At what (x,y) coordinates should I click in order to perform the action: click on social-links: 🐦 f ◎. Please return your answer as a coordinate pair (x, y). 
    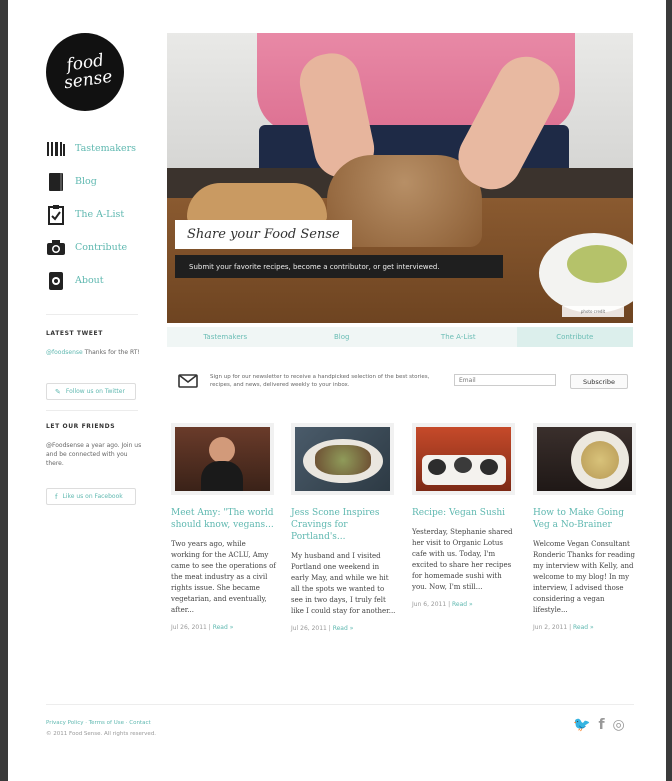
    Looking at the image, I should click on (599, 725).